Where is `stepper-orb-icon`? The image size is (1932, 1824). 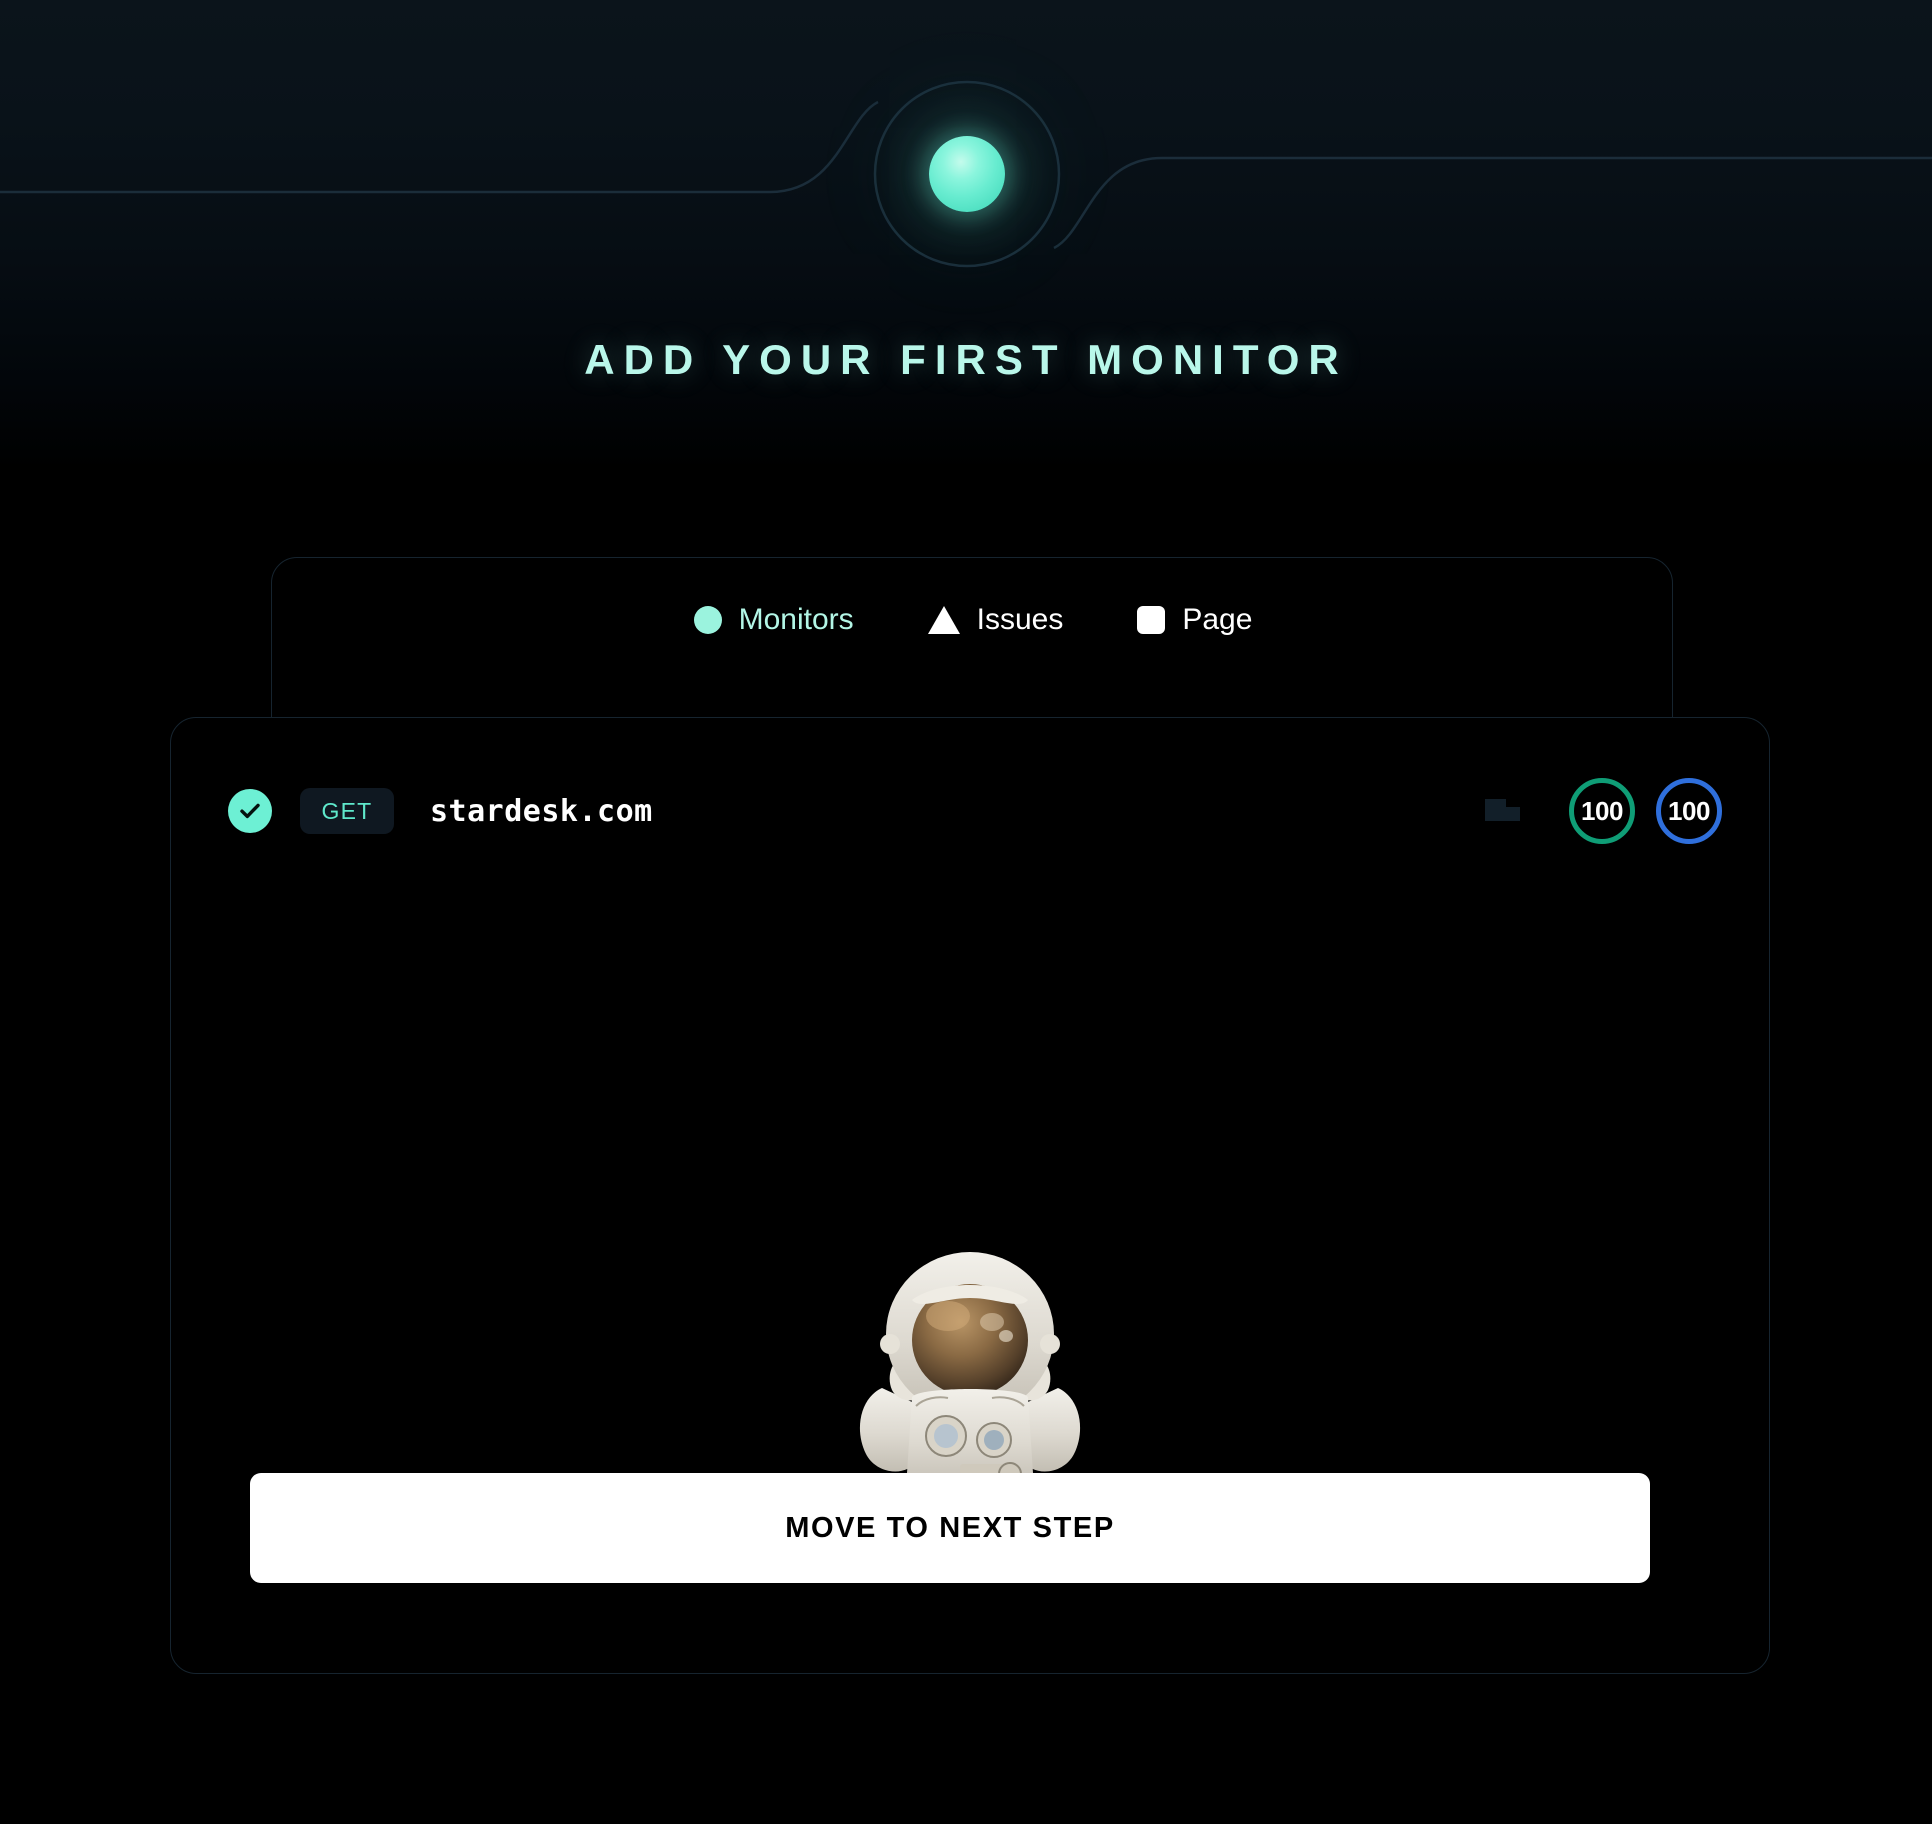
stepper-orb-icon is located at coordinates (967, 174).